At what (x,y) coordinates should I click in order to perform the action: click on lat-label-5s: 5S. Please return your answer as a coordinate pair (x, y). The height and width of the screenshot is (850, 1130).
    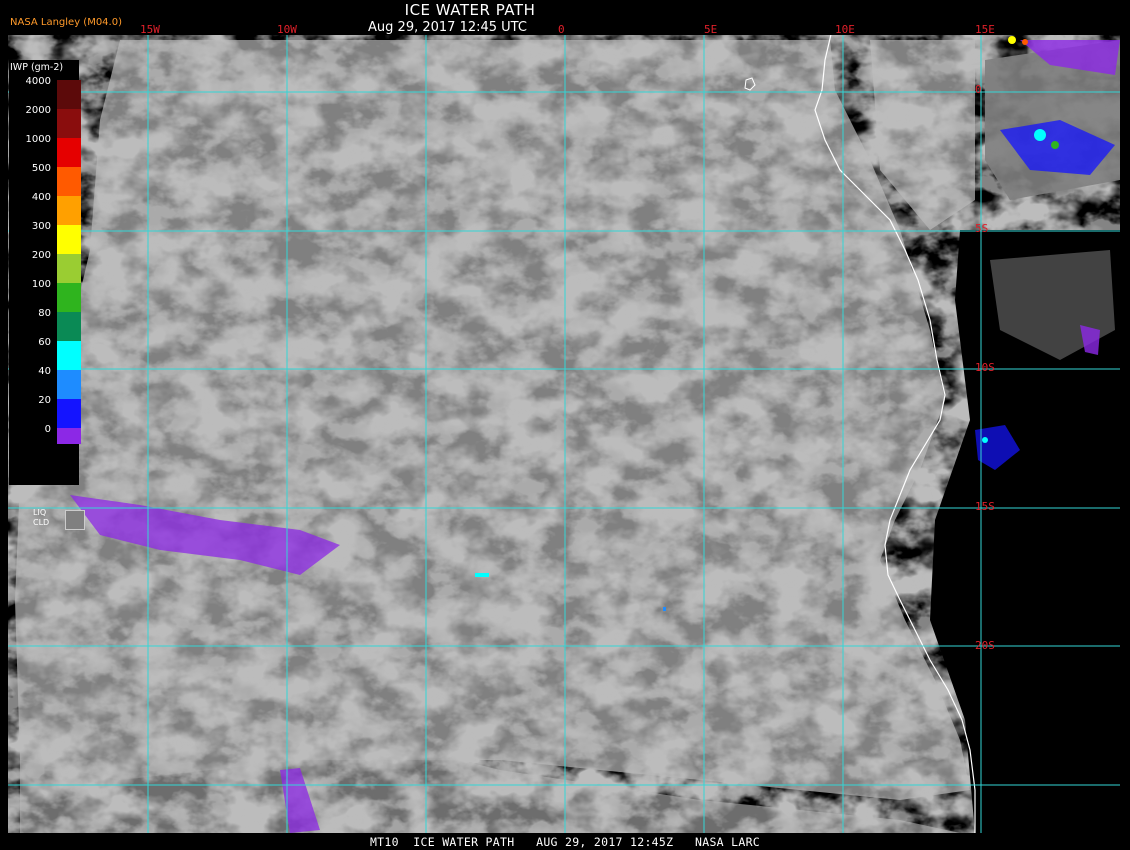
    Looking at the image, I should click on (982, 228).